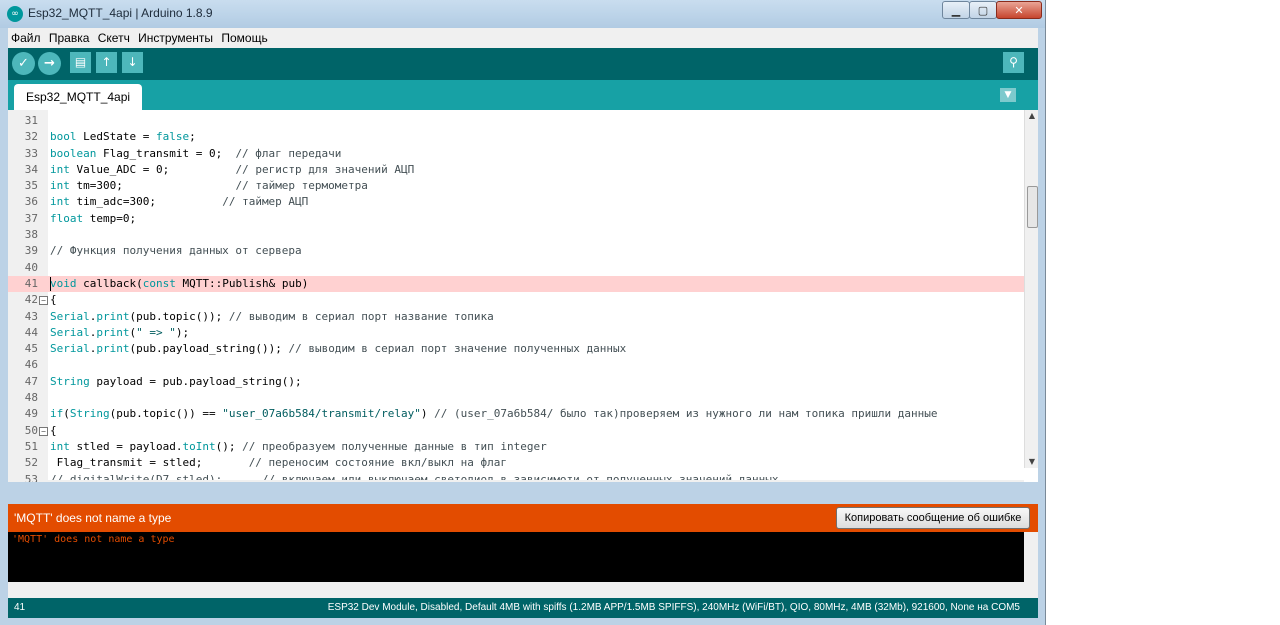 Image resolution: width=1280 pixels, height=625 pixels. What do you see at coordinates (23, 63) in the screenshot?
I see `verify-button: ✓` at bounding box center [23, 63].